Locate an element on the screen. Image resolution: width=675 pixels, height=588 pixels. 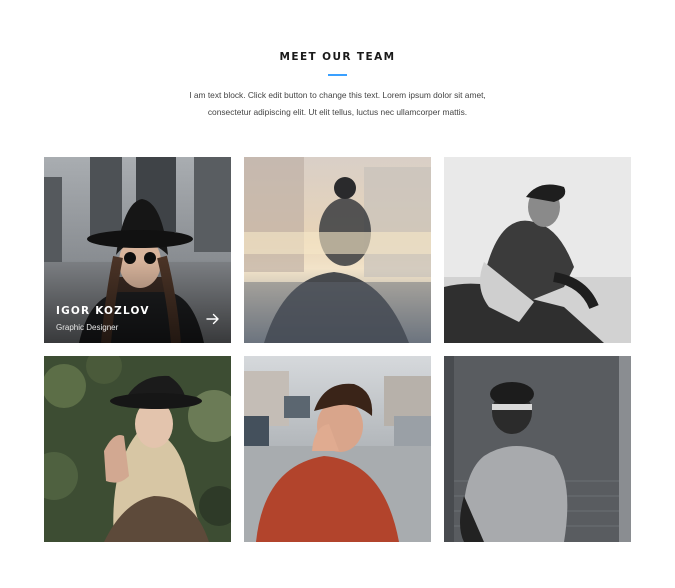
member-overlay: IGOR KOZLOV Graphic Designer is located at coordinates (137, 250).